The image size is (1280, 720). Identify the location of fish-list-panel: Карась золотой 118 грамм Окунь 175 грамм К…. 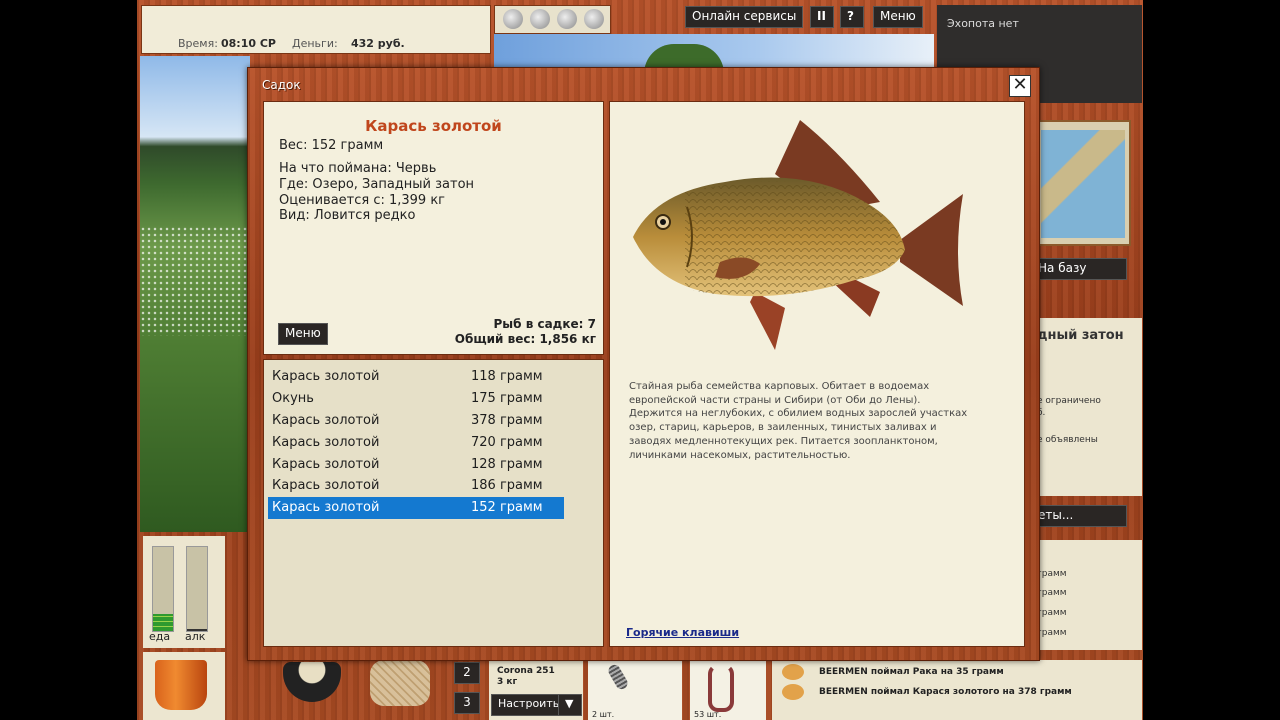
(433, 503).